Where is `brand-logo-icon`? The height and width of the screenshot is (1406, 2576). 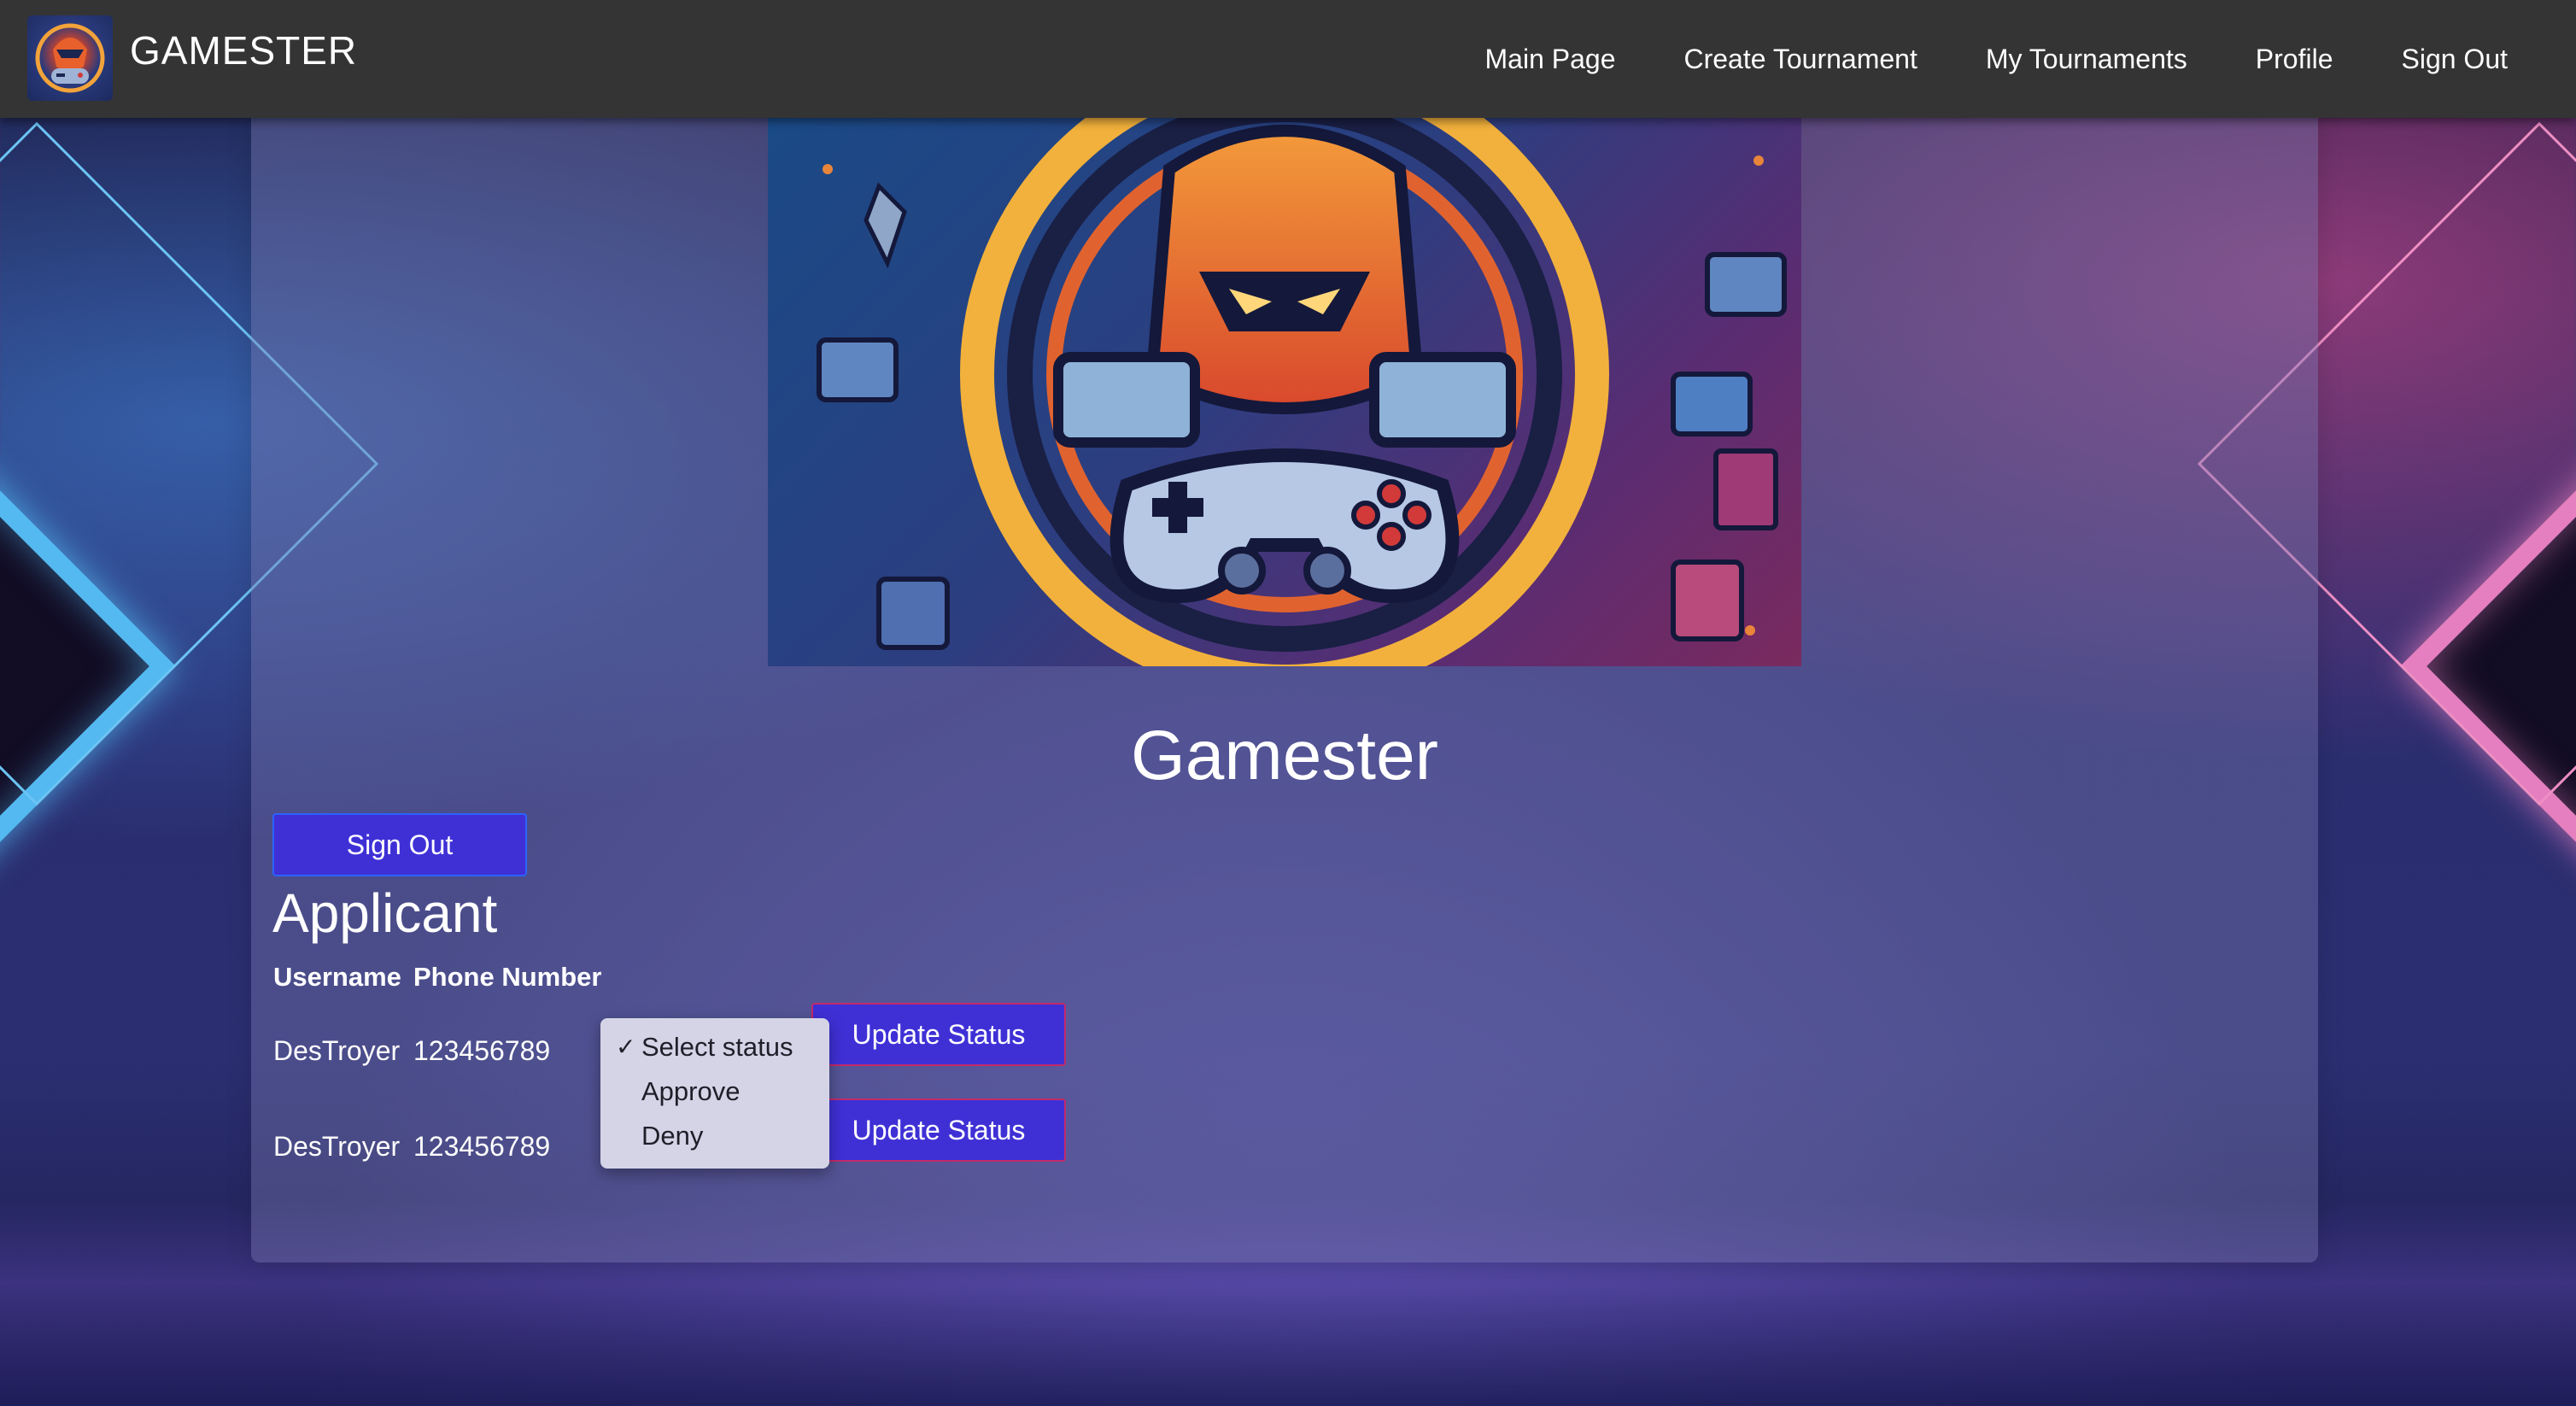 brand-logo-icon is located at coordinates (70, 58).